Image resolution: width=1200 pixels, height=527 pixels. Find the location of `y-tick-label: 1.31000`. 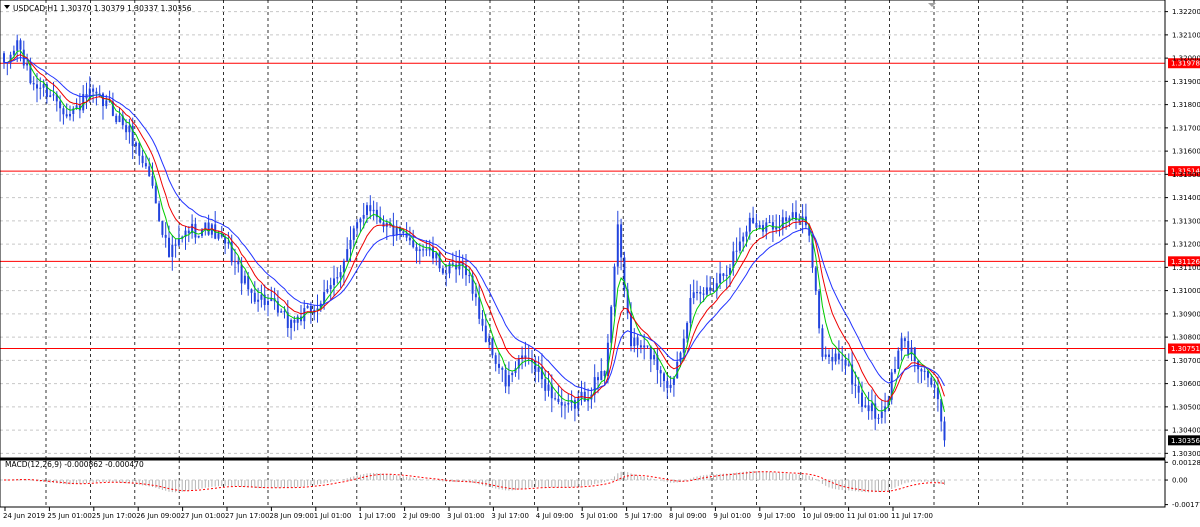

y-tick-label: 1.31000 is located at coordinates (1186, 291).